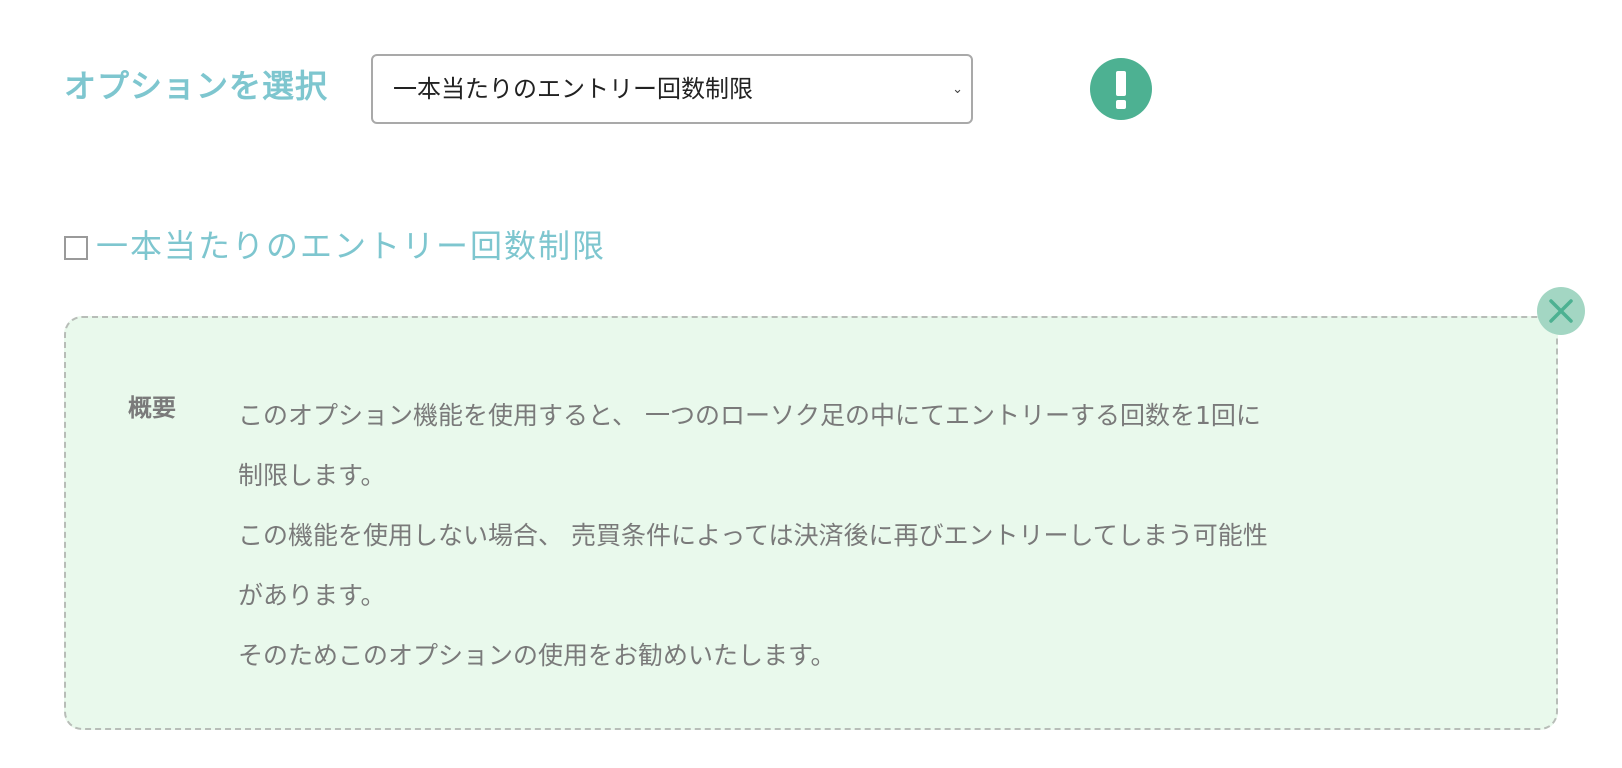 The image size is (1622, 768). I want to click on overview-line: 制限します。, so click(312, 475).